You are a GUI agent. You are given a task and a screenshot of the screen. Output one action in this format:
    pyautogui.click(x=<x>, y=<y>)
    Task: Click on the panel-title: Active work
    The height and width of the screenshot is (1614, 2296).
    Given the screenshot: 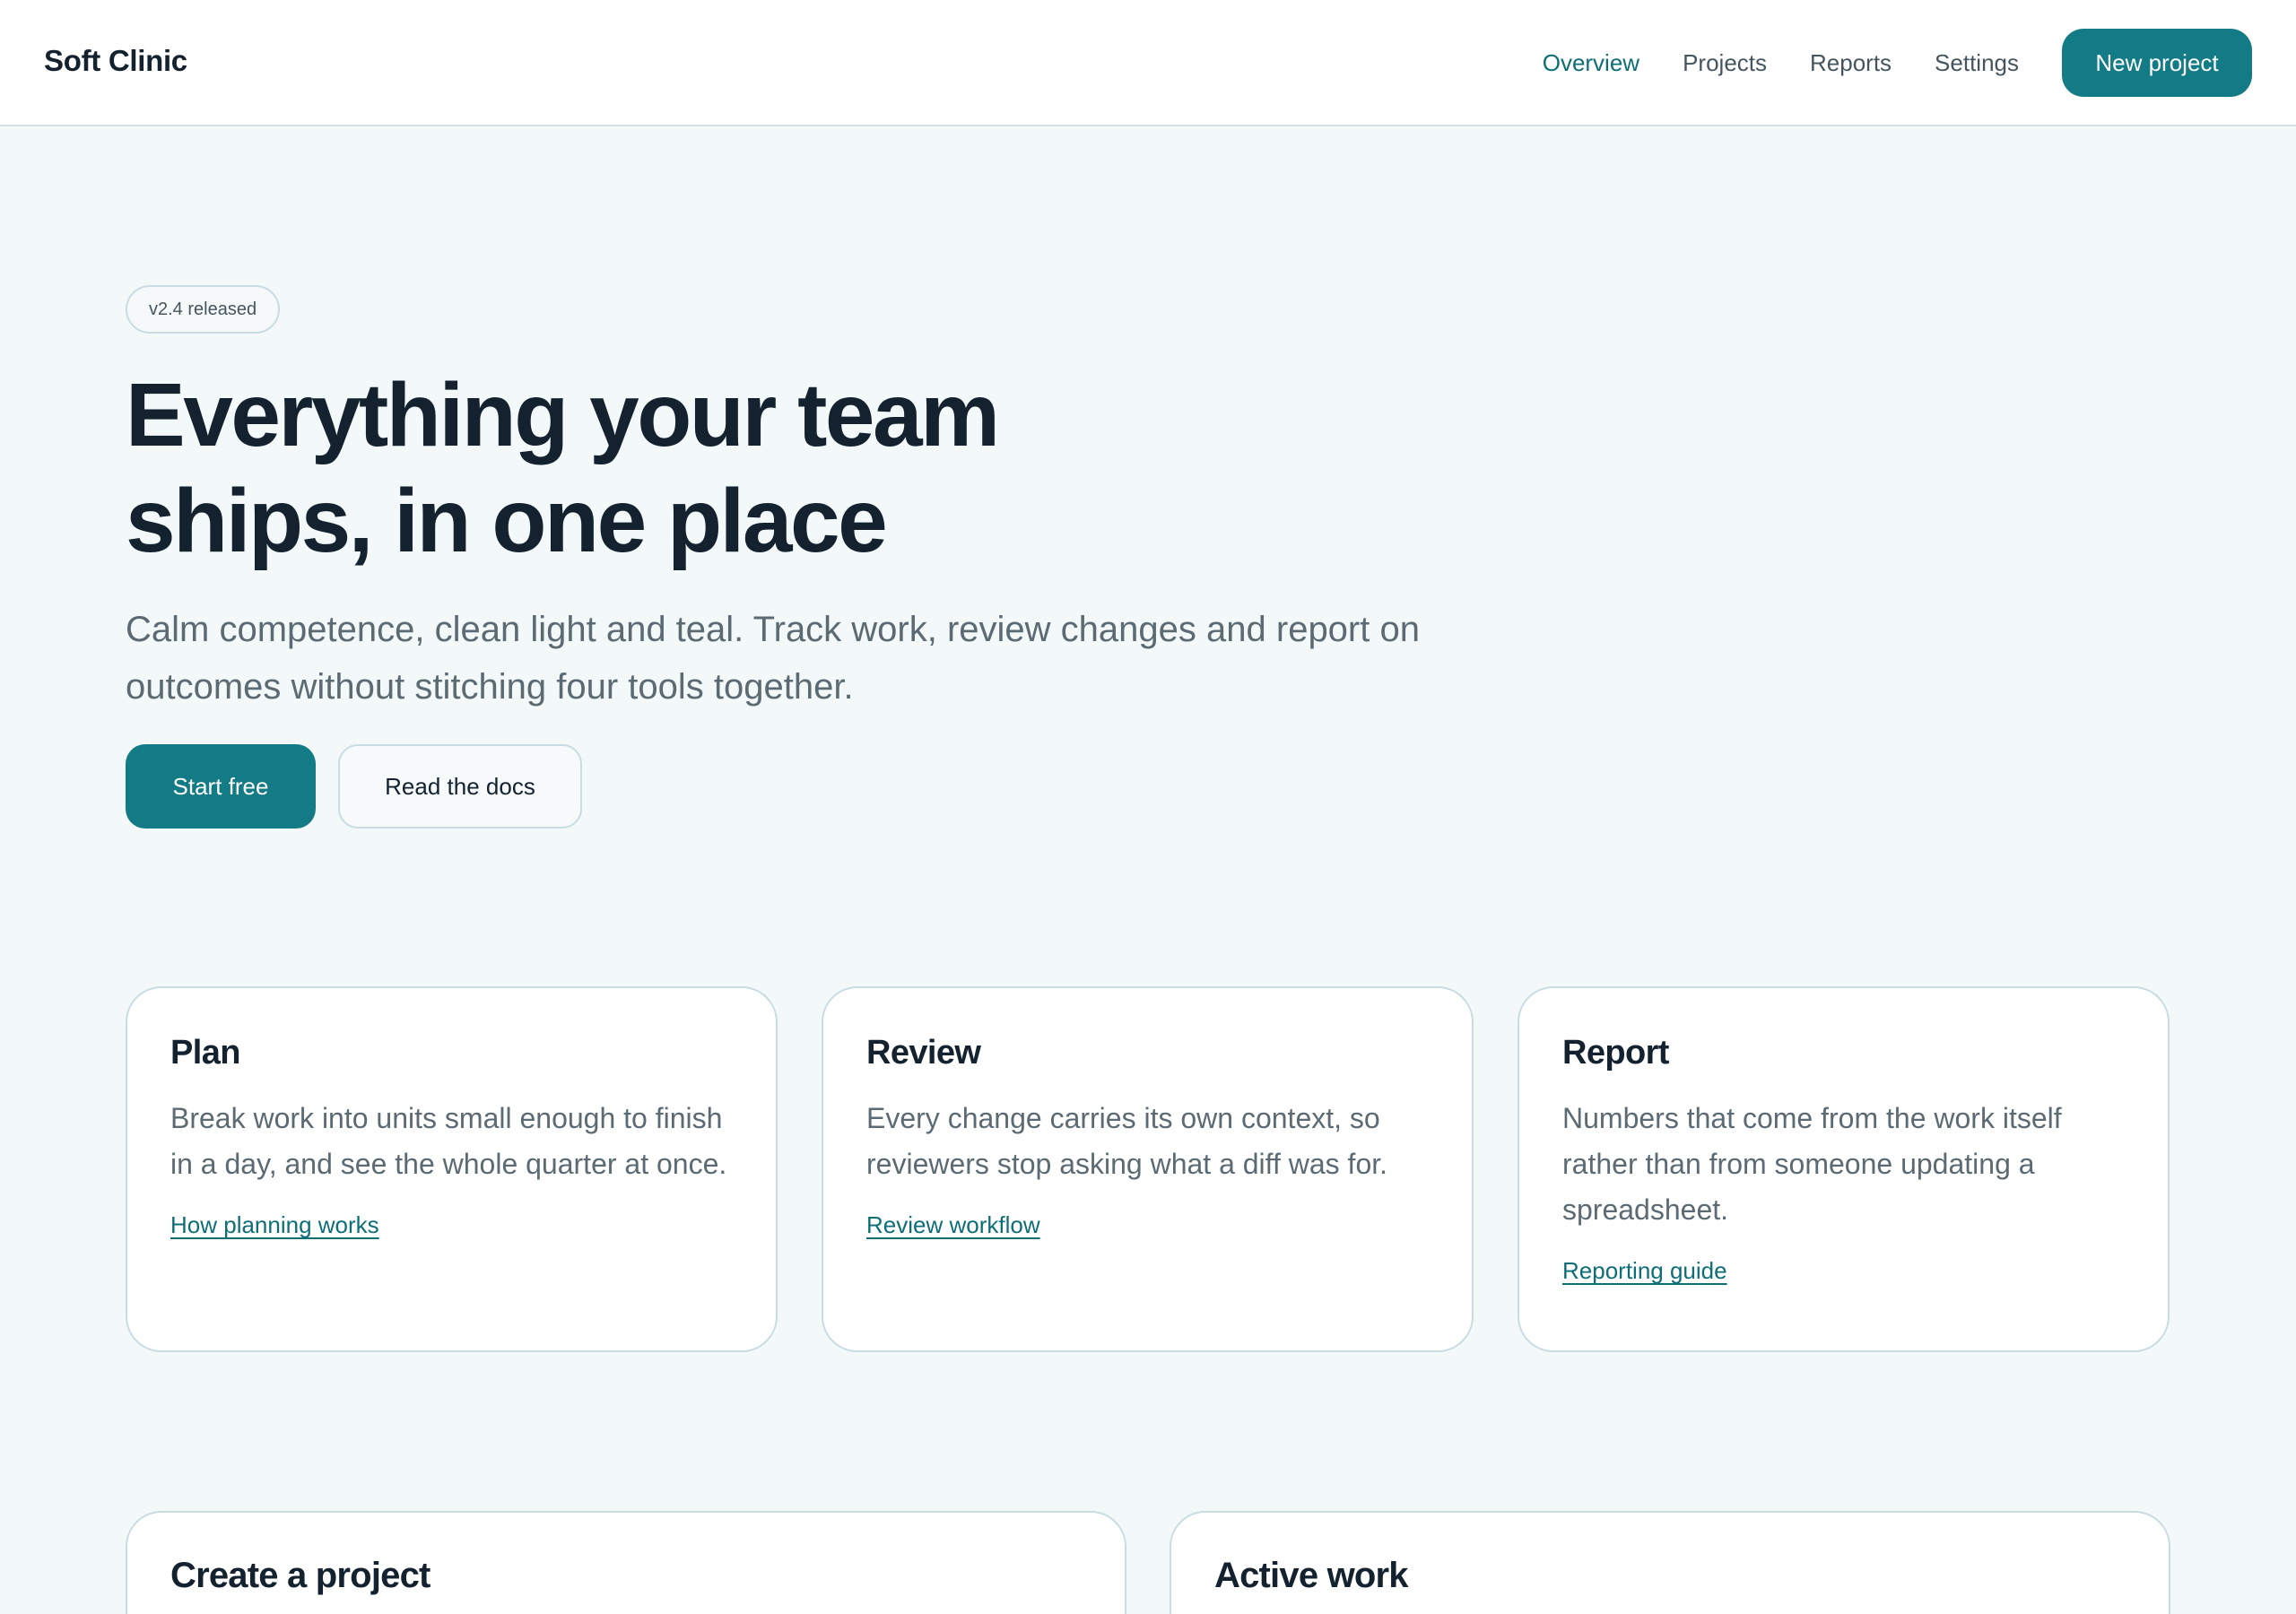 What is the action you would take?
    pyautogui.click(x=1311, y=1575)
    